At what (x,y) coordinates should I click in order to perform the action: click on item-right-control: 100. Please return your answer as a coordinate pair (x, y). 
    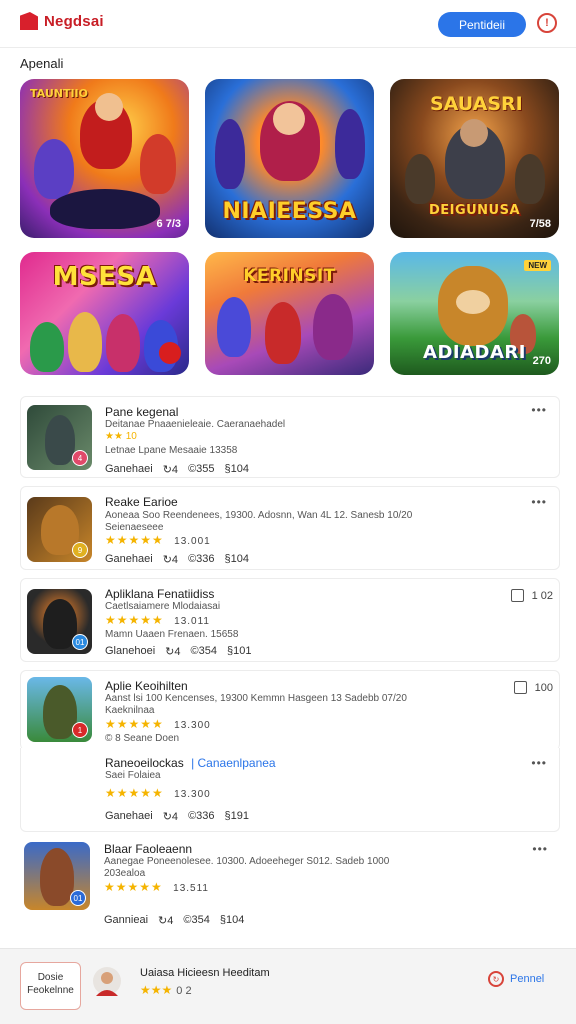
    Looking at the image, I should click on (533, 687).